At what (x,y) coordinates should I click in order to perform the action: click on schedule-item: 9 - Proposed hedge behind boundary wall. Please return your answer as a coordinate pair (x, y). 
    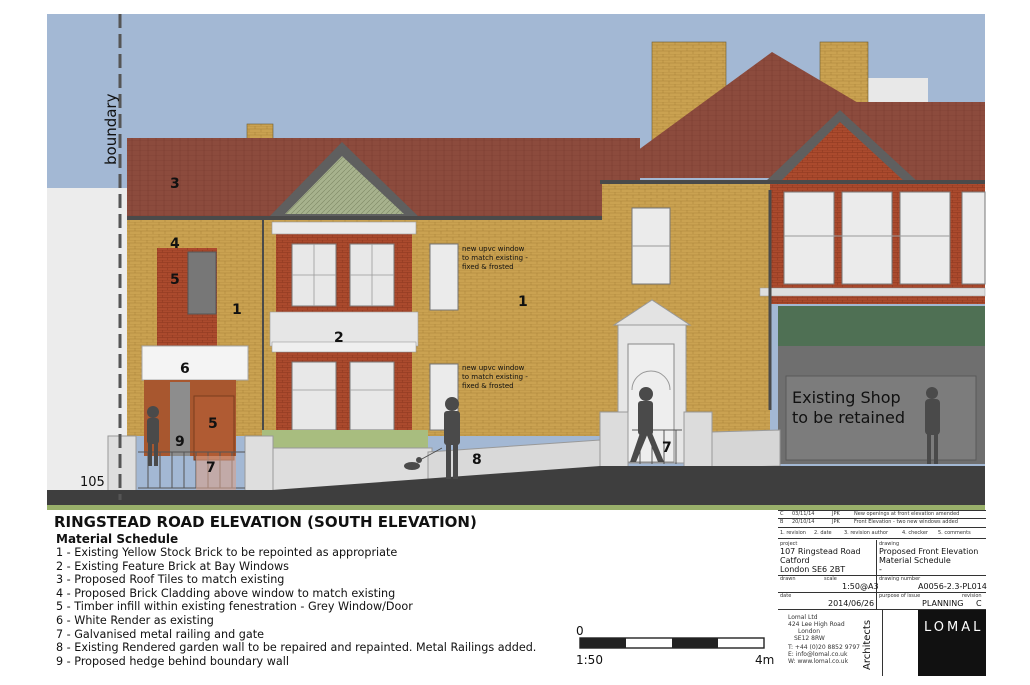
    Looking at the image, I should click on (172, 661).